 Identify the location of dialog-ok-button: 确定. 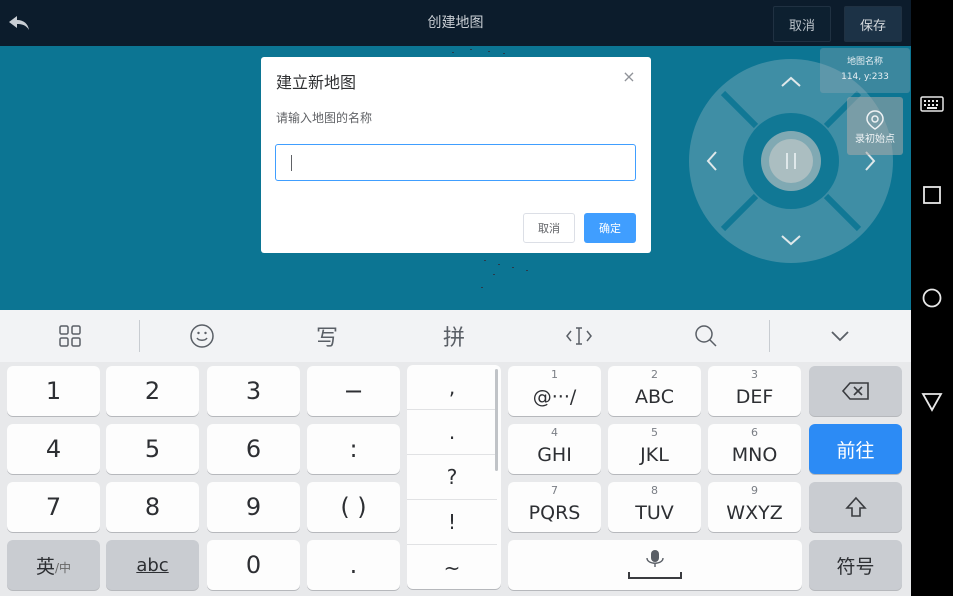
(610, 228).